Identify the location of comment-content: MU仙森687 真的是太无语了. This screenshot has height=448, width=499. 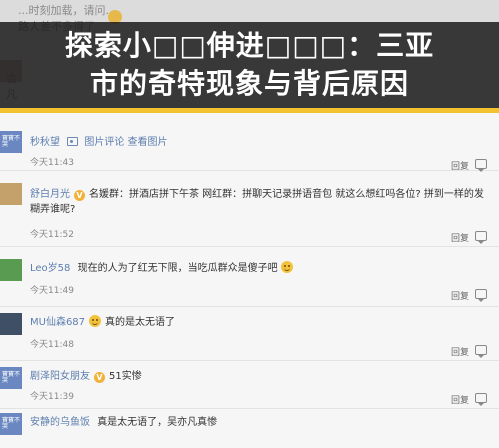
(239, 322).